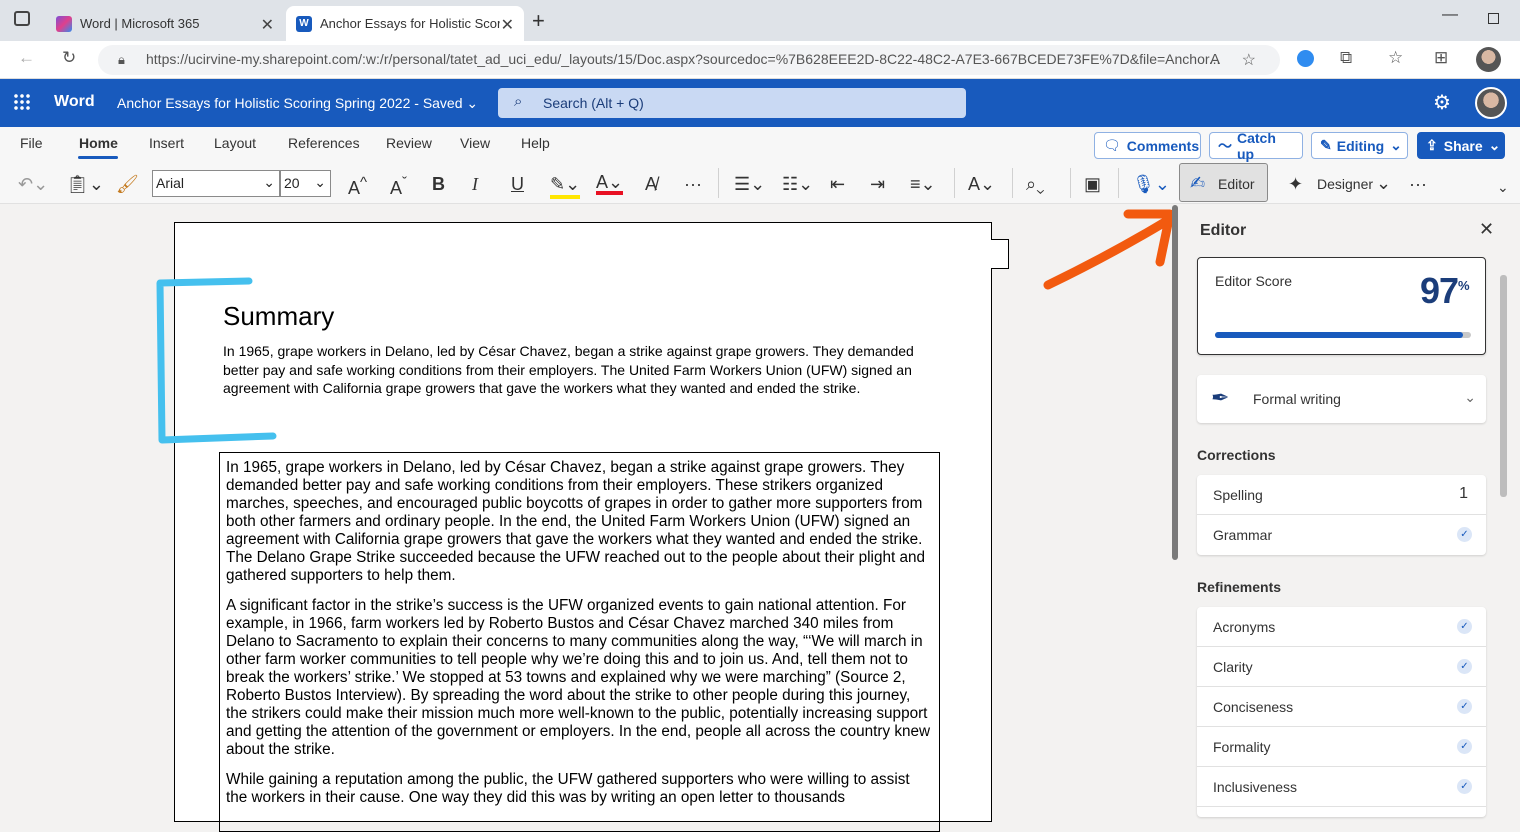  Describe the element at coordinates (1254, 281) in the screenshot. I see `score-label: Editor Score` at that location.